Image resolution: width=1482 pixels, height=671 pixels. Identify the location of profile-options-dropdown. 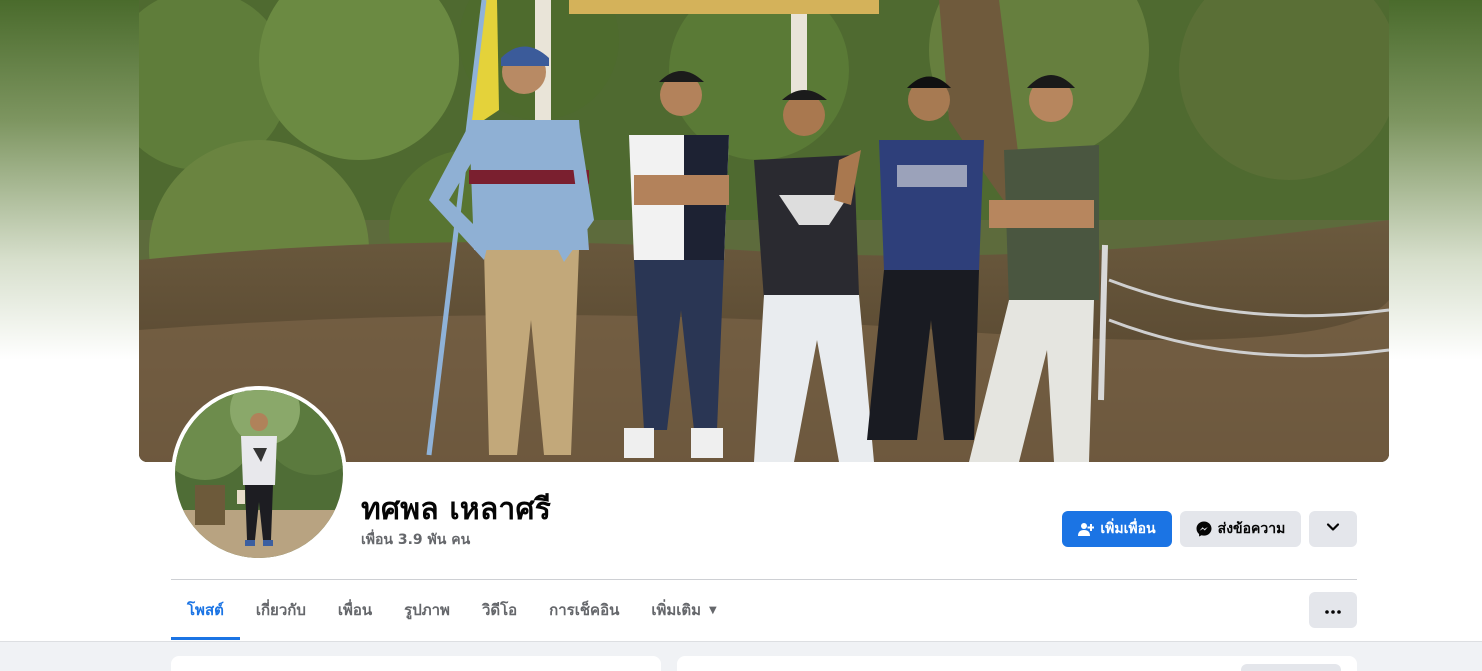
(1333, 529).